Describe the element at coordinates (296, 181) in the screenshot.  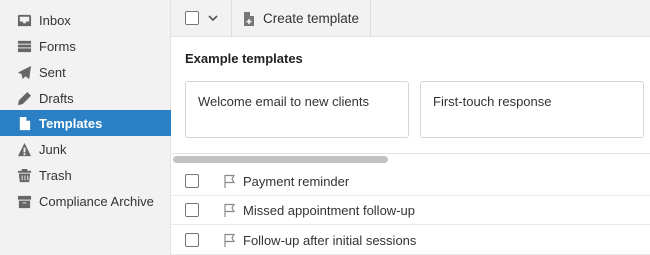
I see `template-name: Payment reminder` at that location.